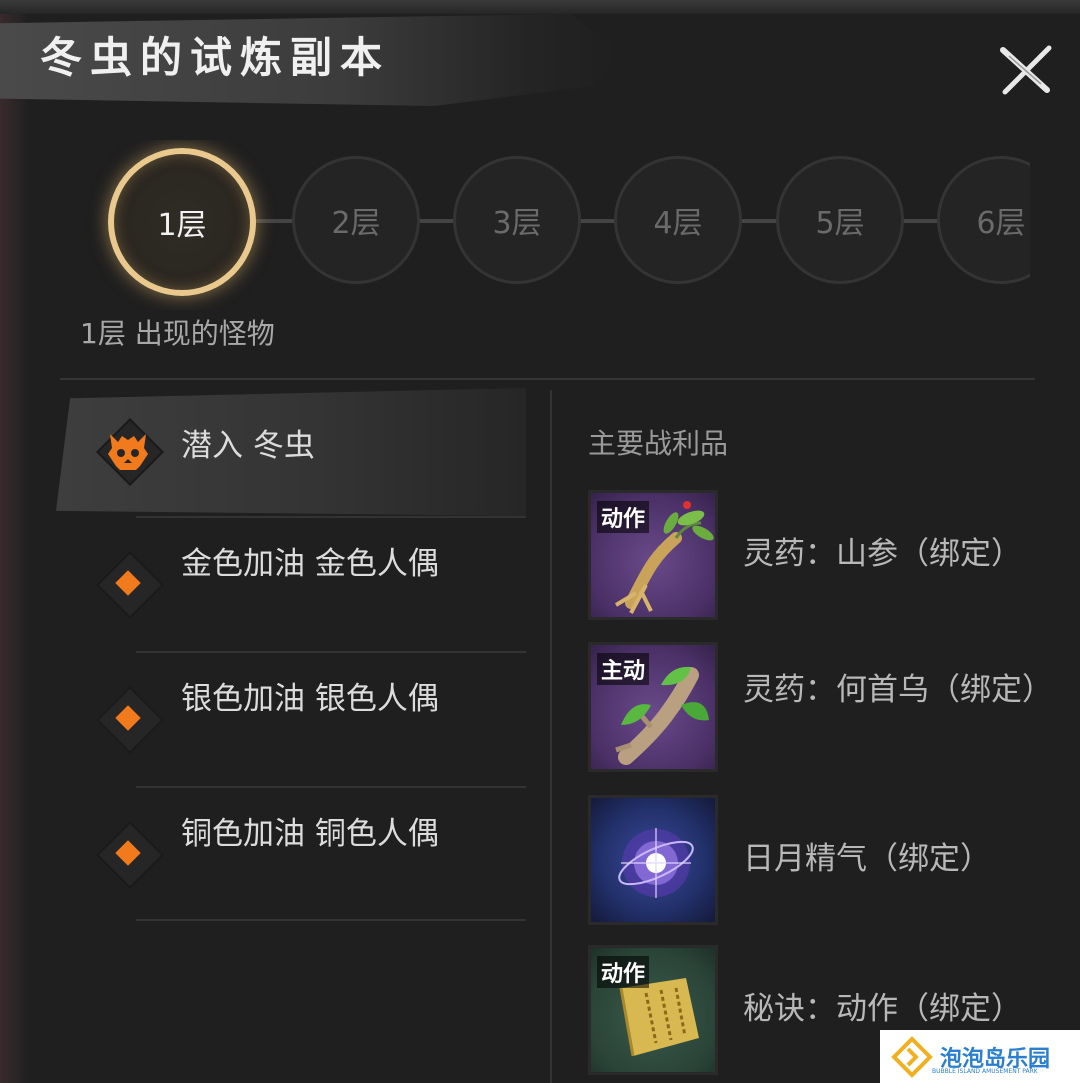  Describe the element at coordinates (182, 222) in the screenshot. I see `floor-tab-1: 1层` at that location.